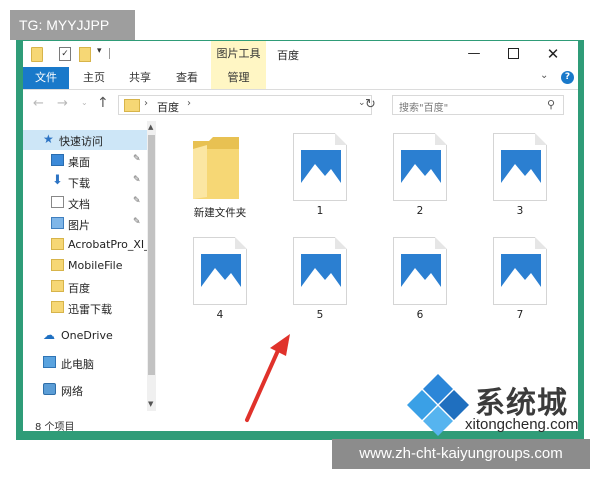  I want to click on brand-domain: xitongcheng.com, so click(522, 424).